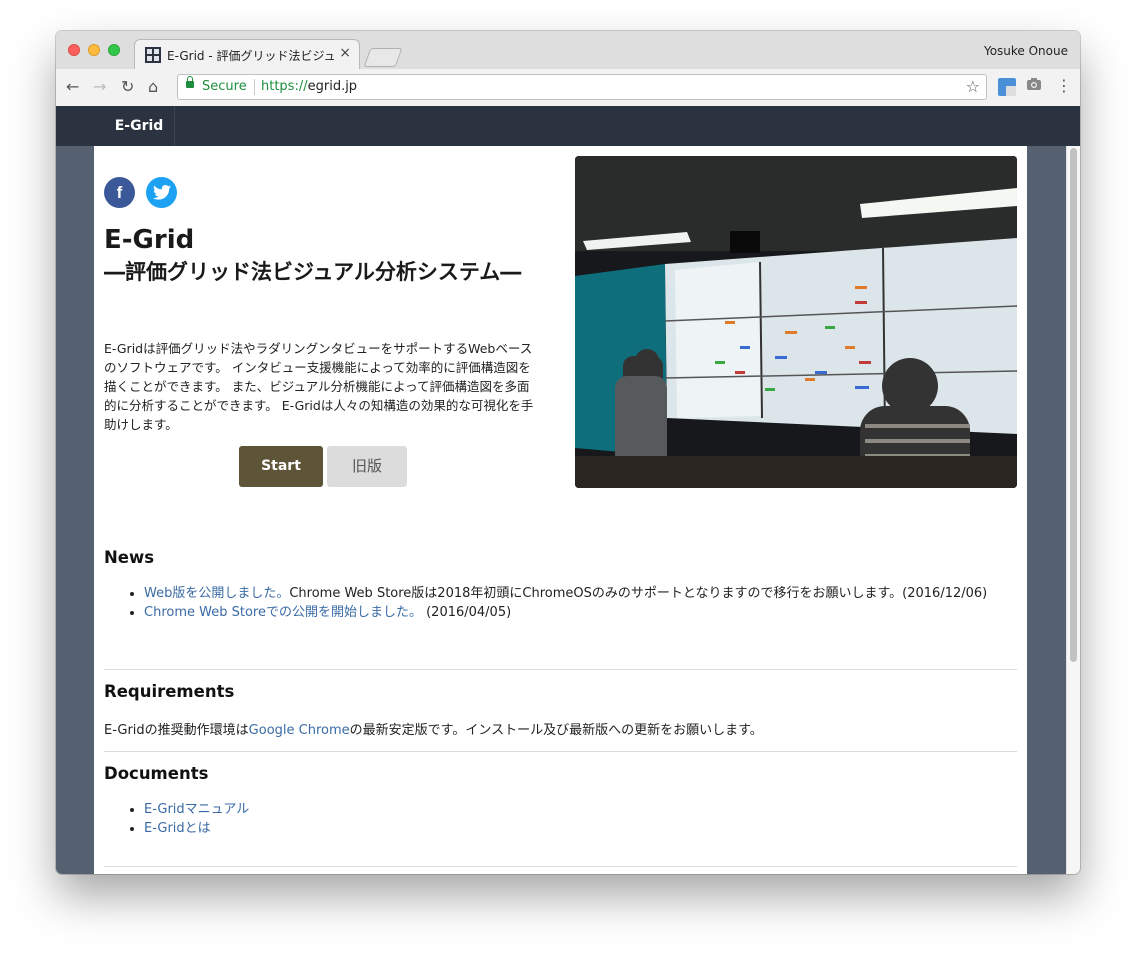 The image size is (1136, 954). I want to click on brand-link: E-Grid, so click(139, 126).